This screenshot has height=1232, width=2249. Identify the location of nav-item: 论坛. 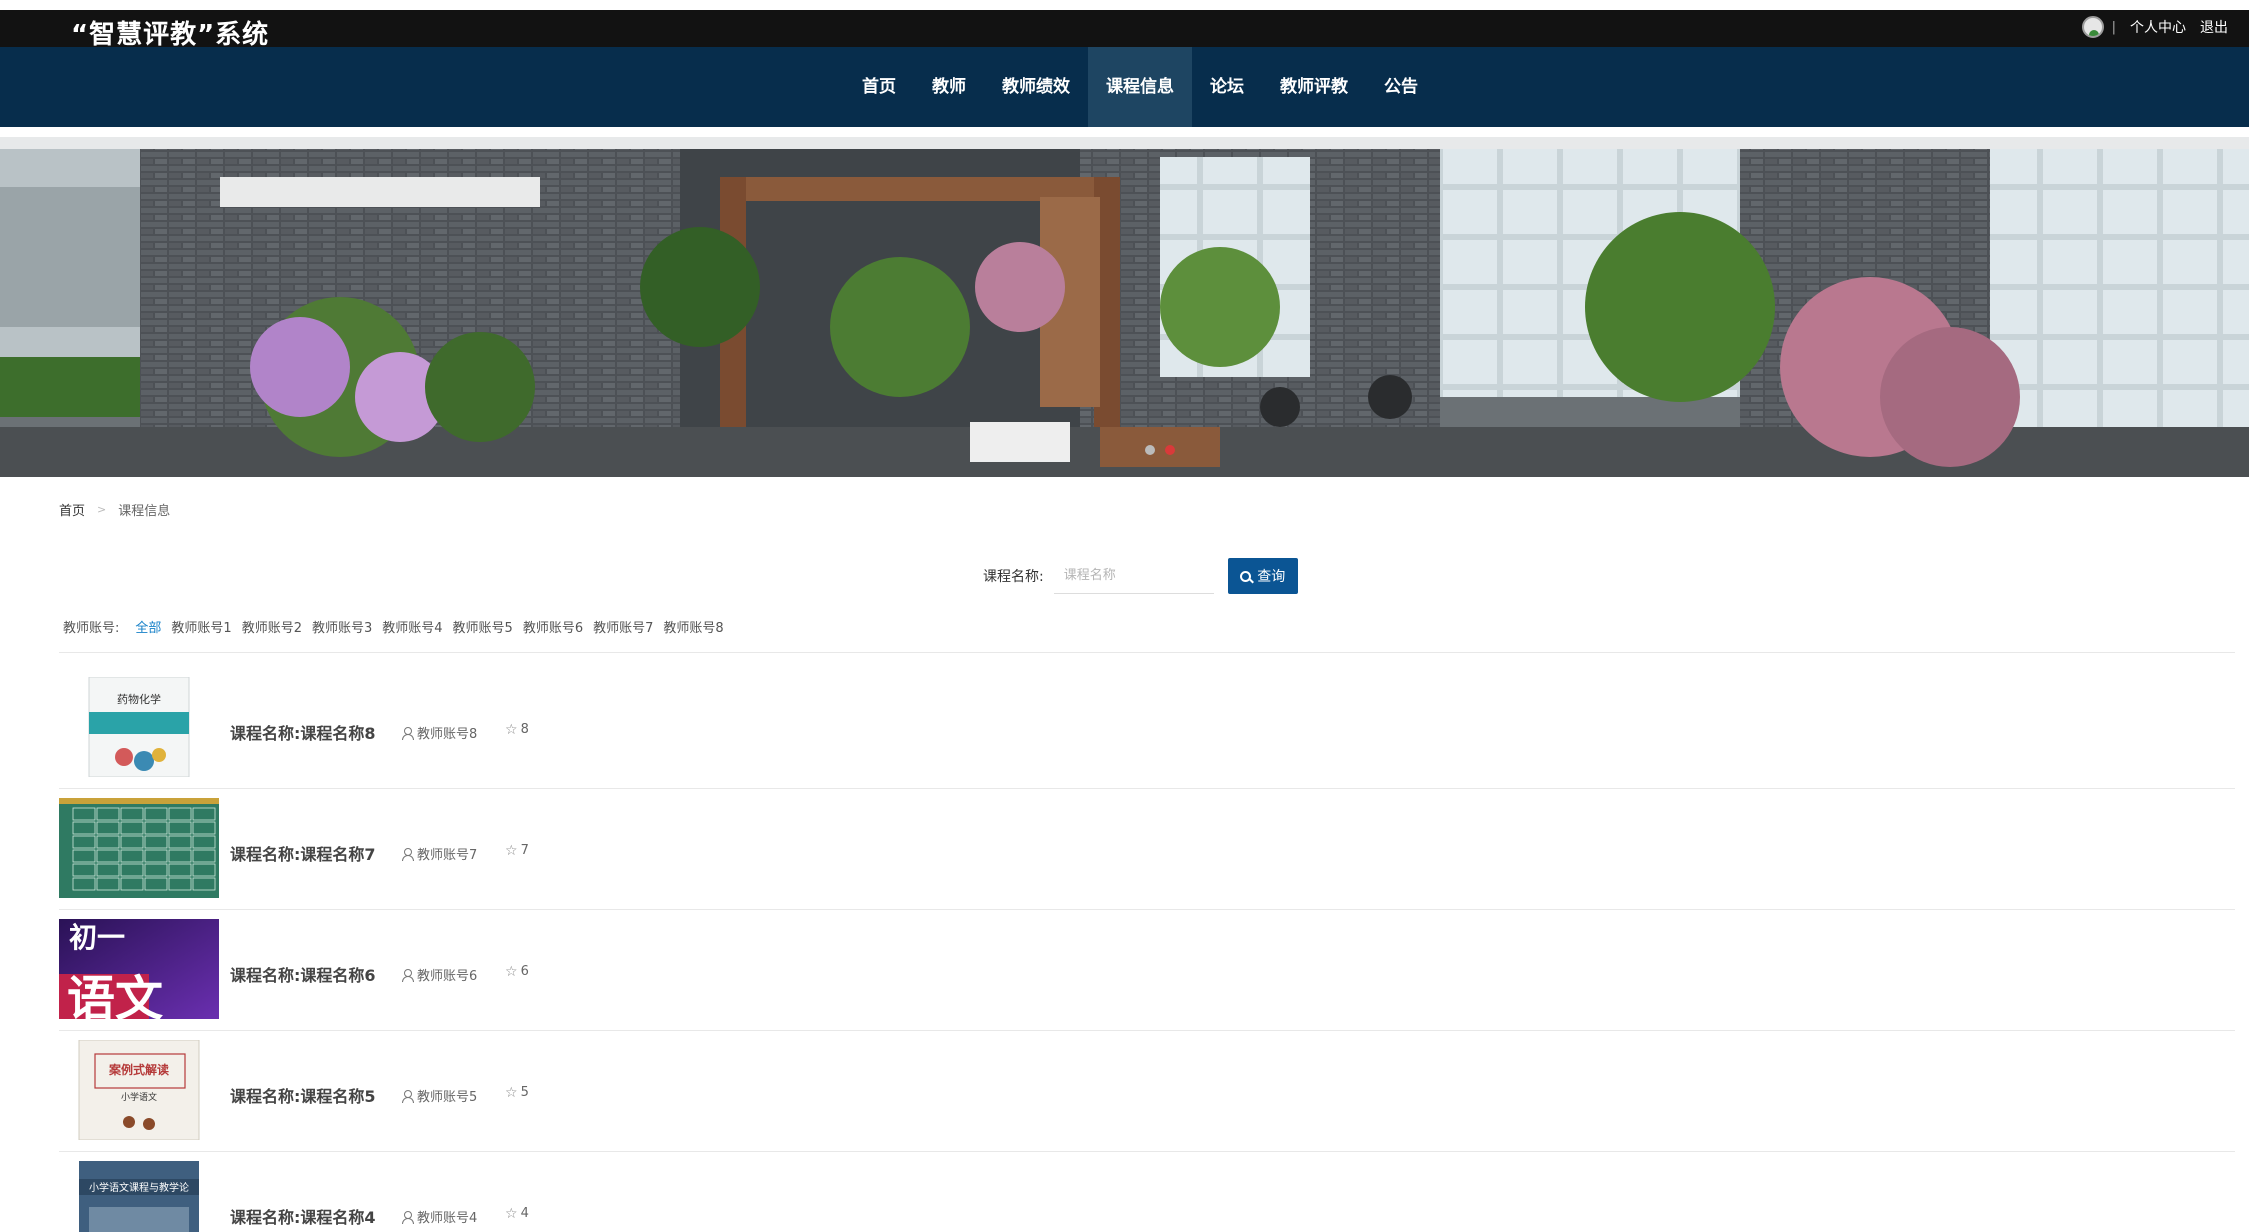
(1227, 87).